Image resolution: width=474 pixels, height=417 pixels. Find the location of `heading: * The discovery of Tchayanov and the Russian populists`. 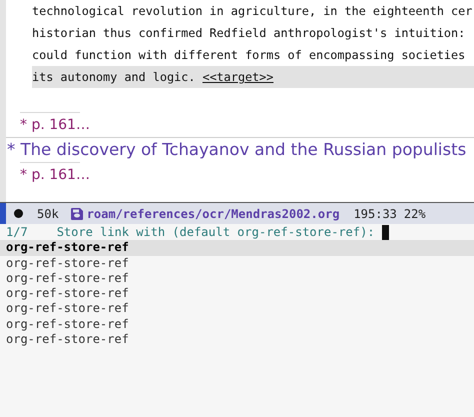

heading: * The discovery of Tchayanov and the Russian populists is located at coordinates (237, 150).